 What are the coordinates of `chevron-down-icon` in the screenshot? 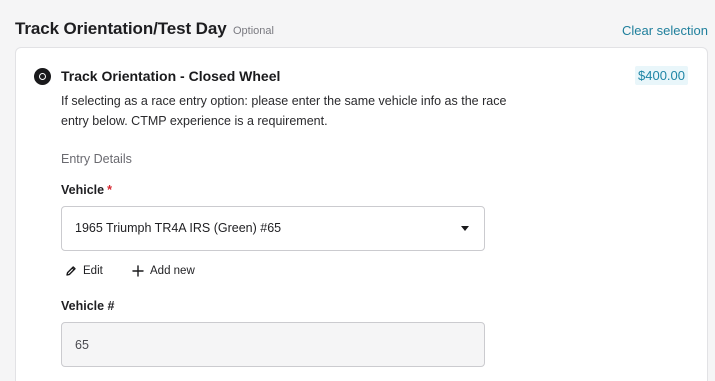 It's located at (465, 228).